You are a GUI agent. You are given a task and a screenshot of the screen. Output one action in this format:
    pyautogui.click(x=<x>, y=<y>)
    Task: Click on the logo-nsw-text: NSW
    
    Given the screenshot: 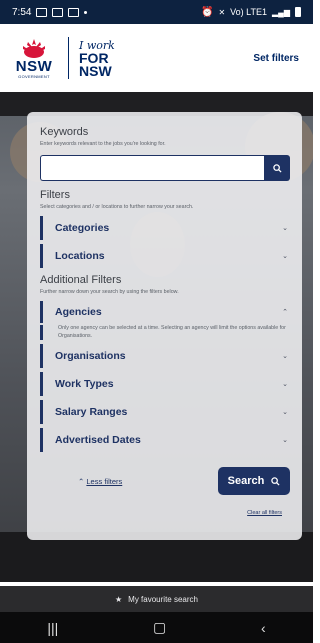 What is the action you would take?
    pyautogui.click(x=34, y=66)
    